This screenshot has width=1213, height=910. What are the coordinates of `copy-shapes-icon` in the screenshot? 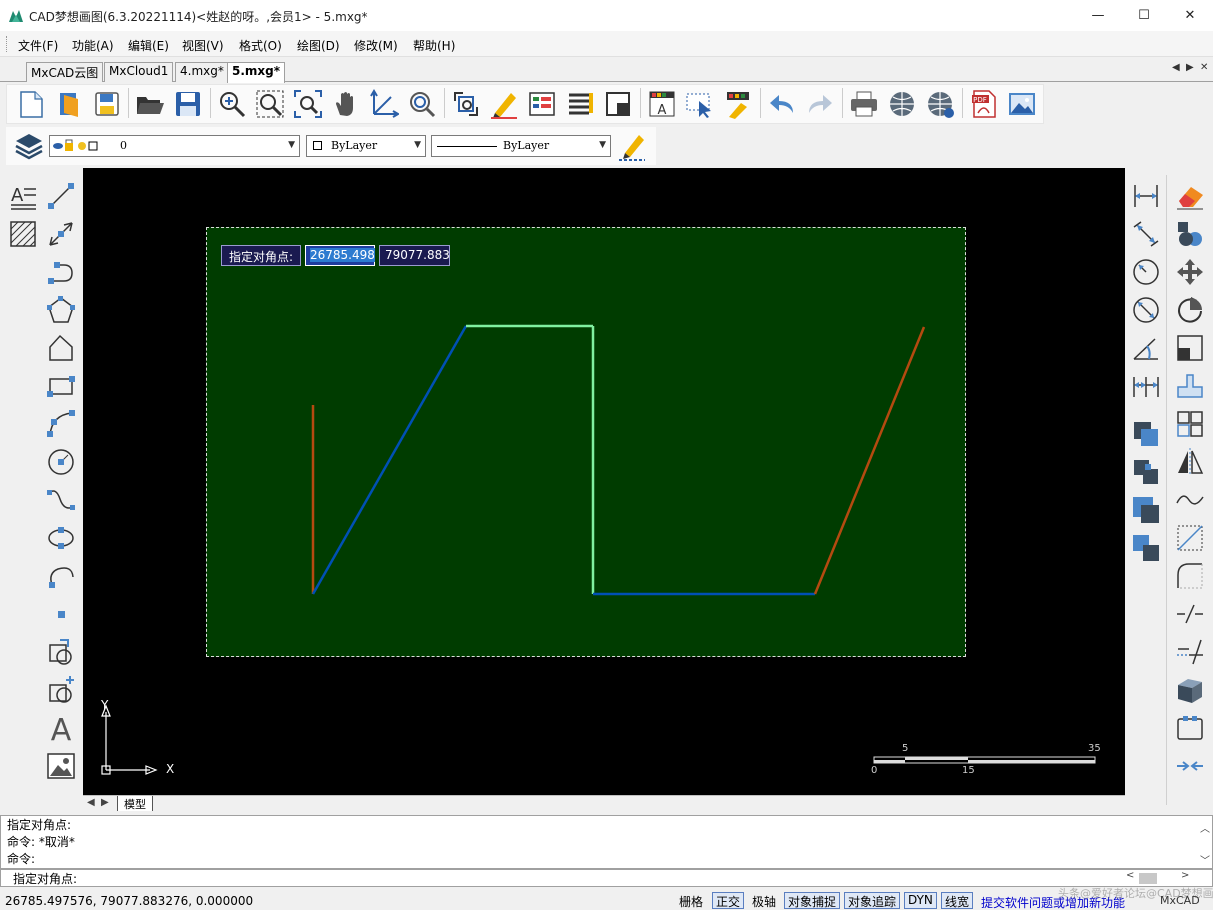 It's located at (1190, 234).